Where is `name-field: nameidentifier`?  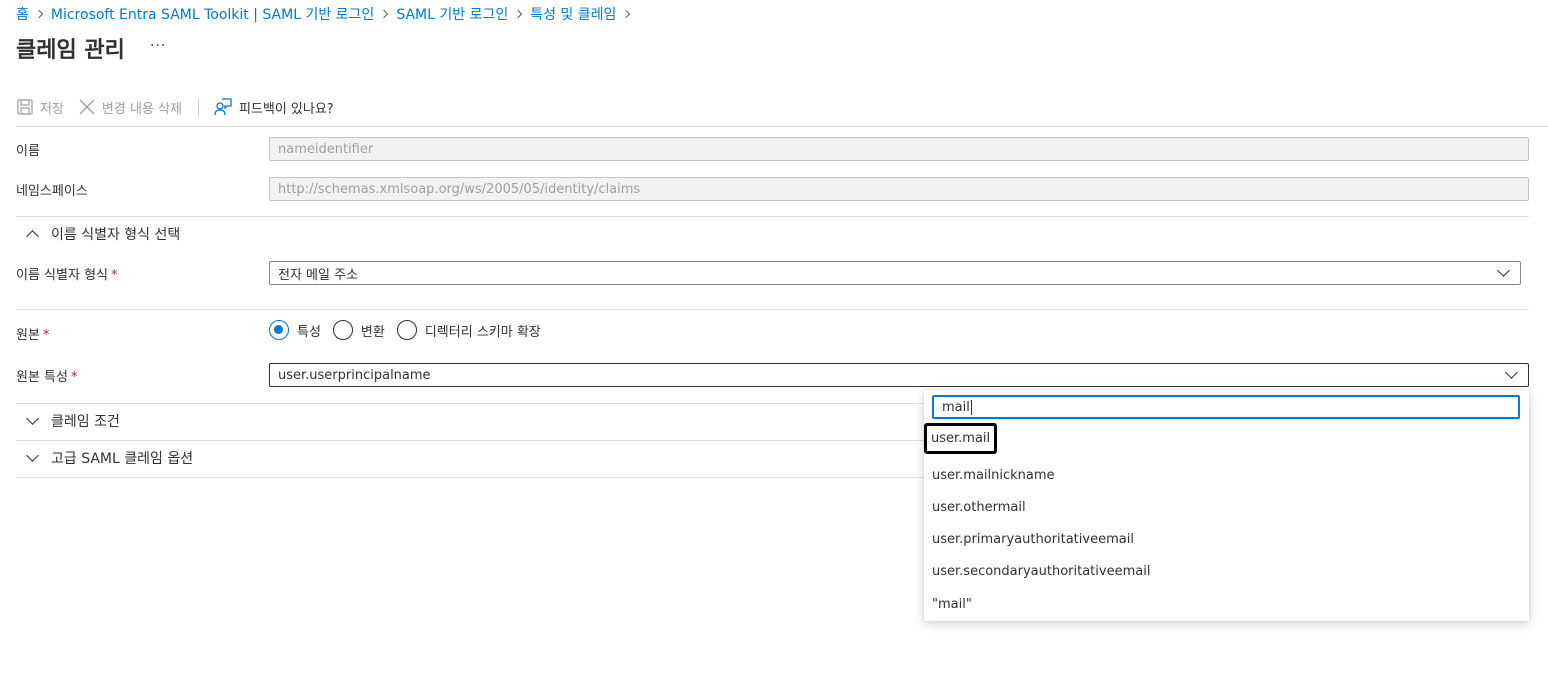
name-field: nameidentifier is located at coordinates (899, 149).